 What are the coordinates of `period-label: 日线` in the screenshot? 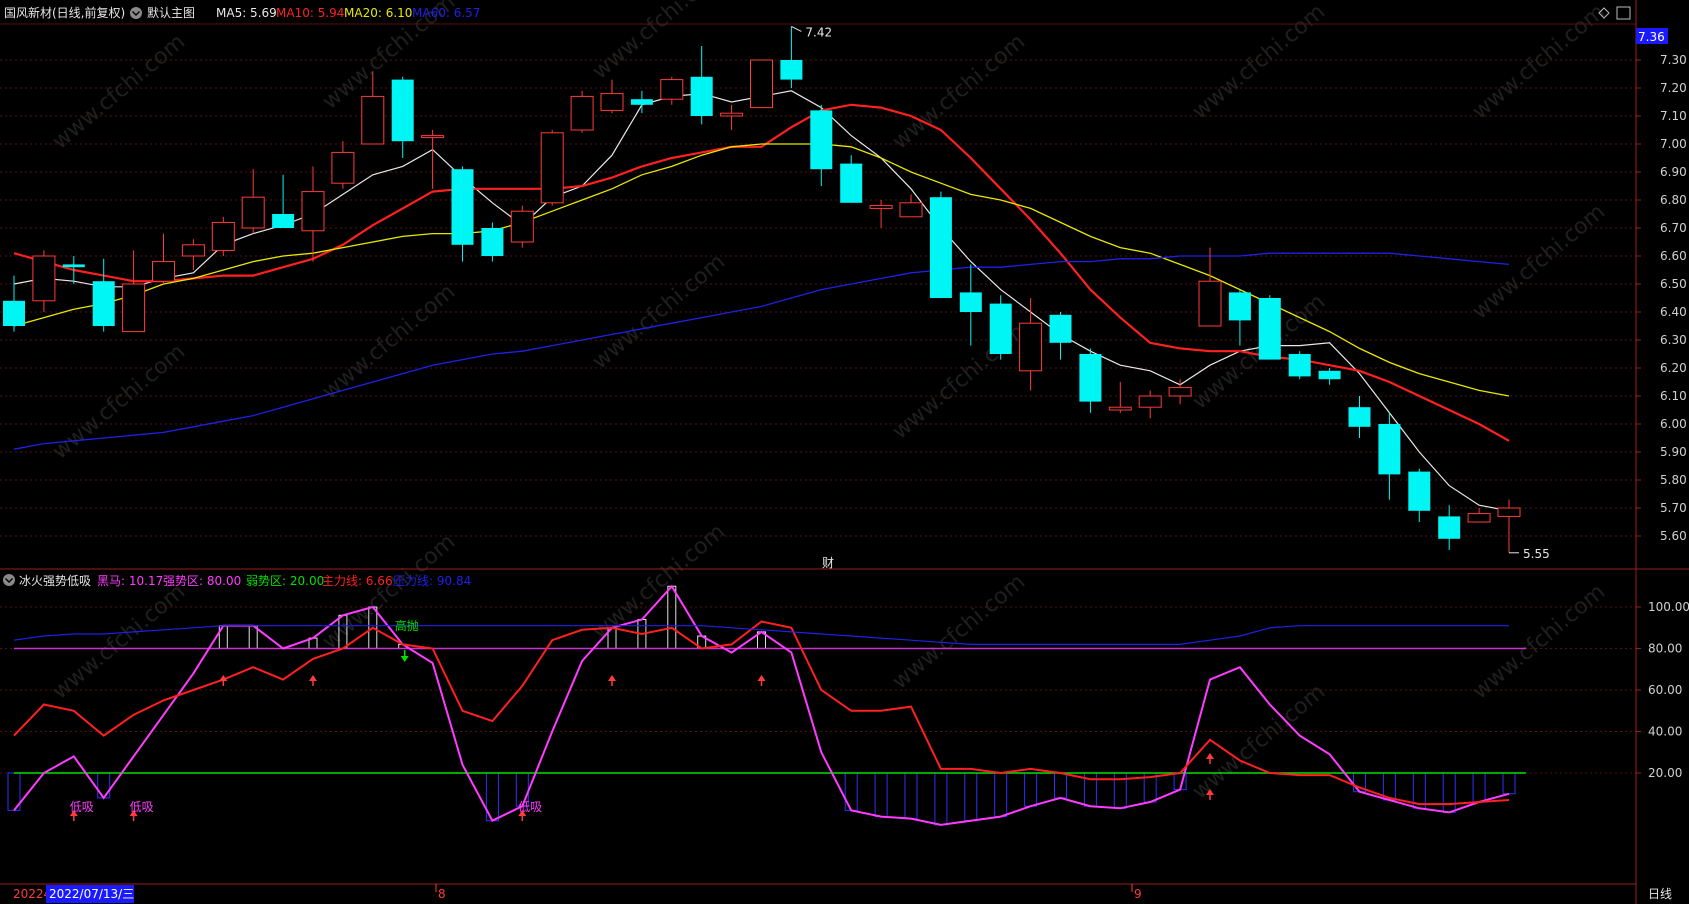 It's located at (1660, 894).